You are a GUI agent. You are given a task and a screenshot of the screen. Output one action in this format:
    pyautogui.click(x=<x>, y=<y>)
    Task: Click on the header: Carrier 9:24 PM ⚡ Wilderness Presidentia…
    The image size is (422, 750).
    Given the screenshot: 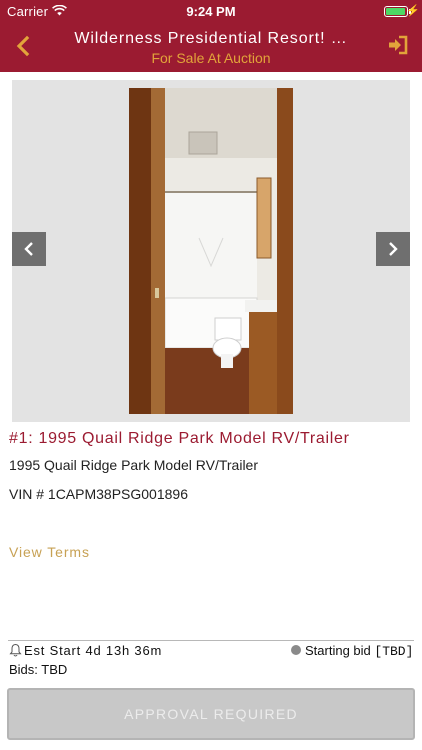 What is the action you would take?
    pyautogui.click(x=211, y=36)
    